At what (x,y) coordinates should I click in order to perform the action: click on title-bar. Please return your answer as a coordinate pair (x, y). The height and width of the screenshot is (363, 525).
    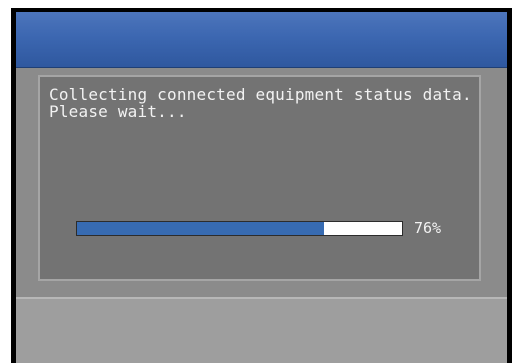
    Looking at the image, I should click on (261, 40).